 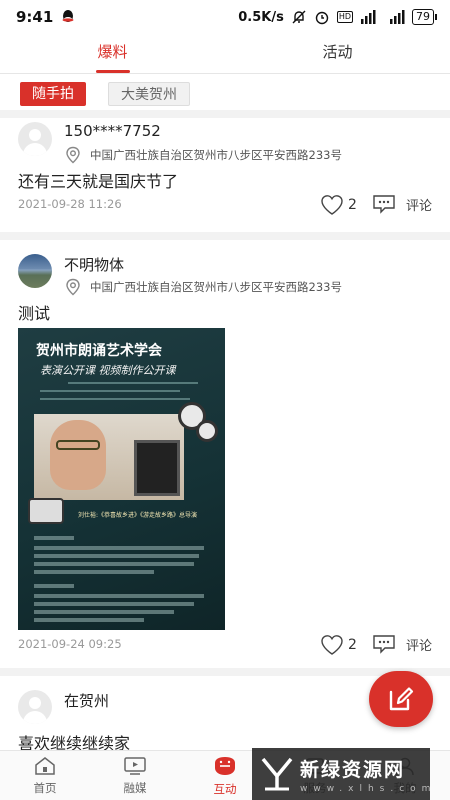 What do you see at coordinates (149, 94) in the screenshot?
I see `filter-chip-dameihezhou: 大美贺州` at bounding box center [149, 94].